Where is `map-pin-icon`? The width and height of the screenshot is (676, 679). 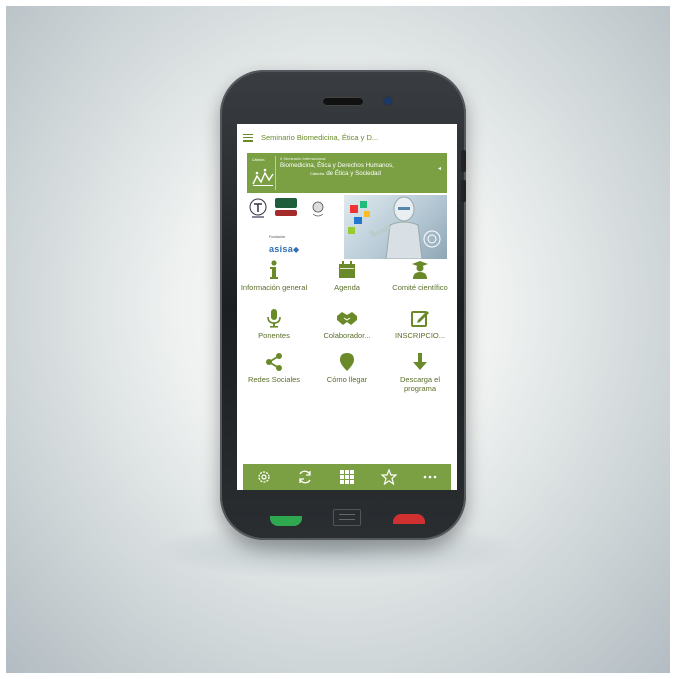
map-pin-icon is located at coordinates (347, 362).